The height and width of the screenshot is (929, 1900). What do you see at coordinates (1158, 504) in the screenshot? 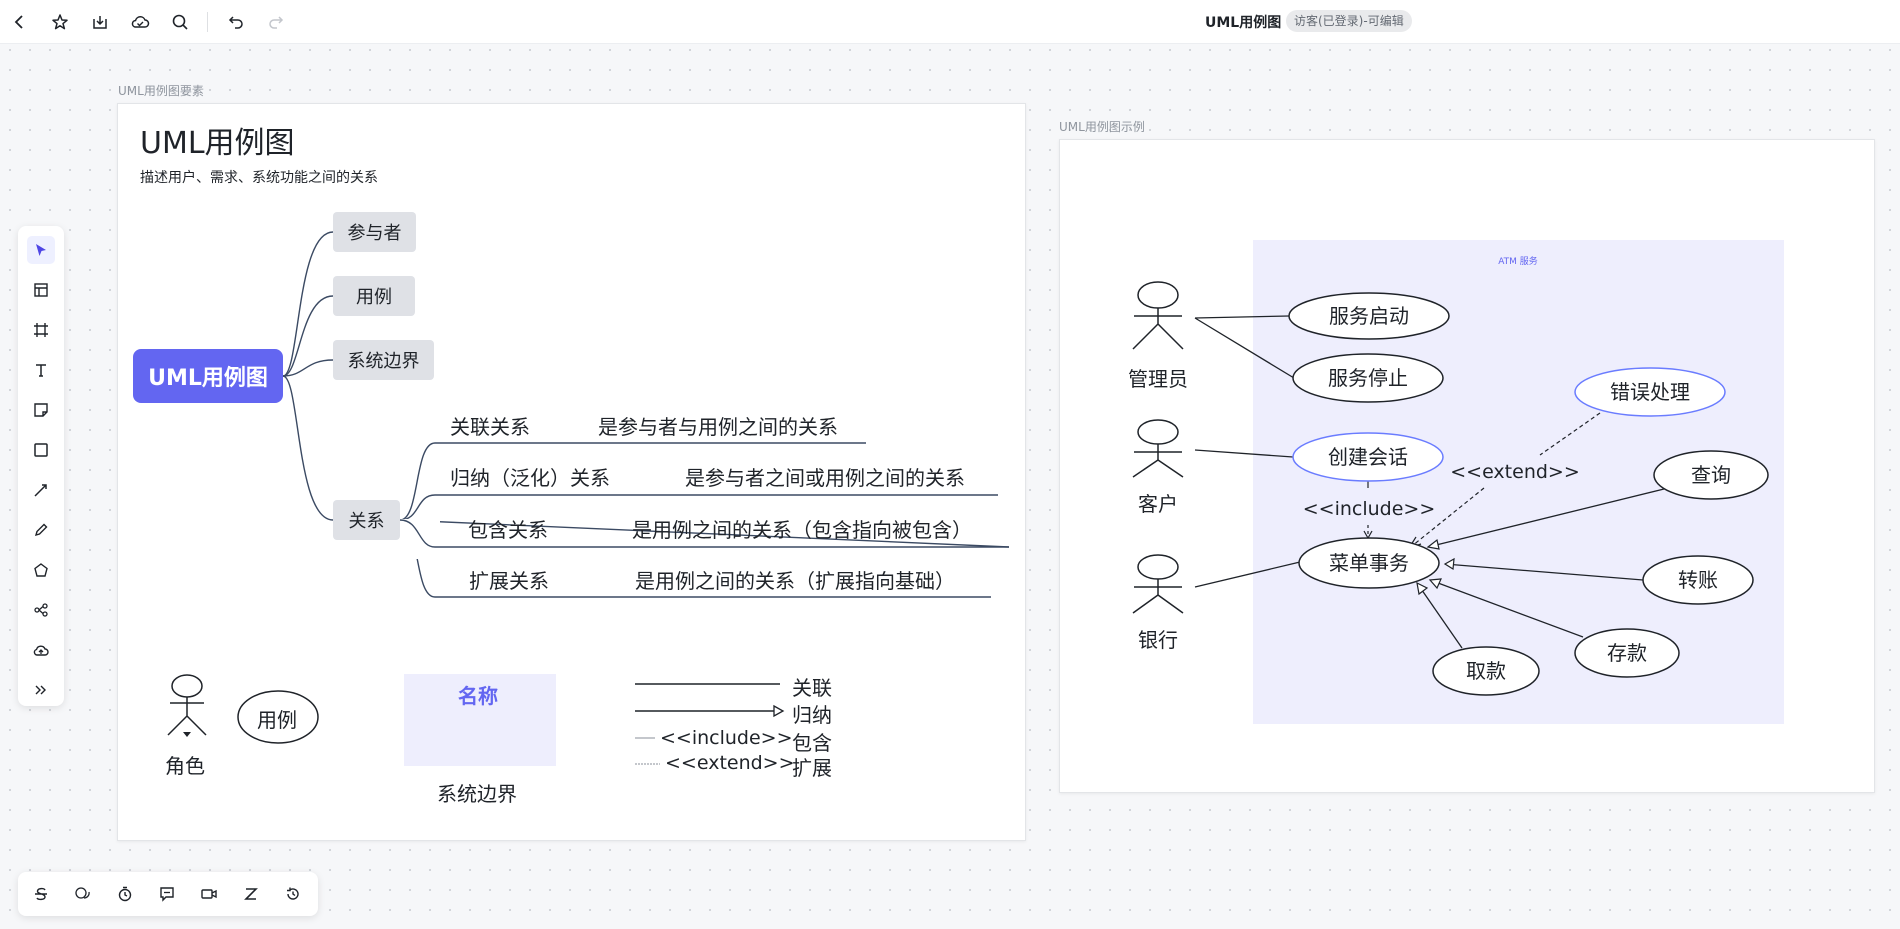
I see `actor-customer-label: 客户` at bounding box center [1158, 504].